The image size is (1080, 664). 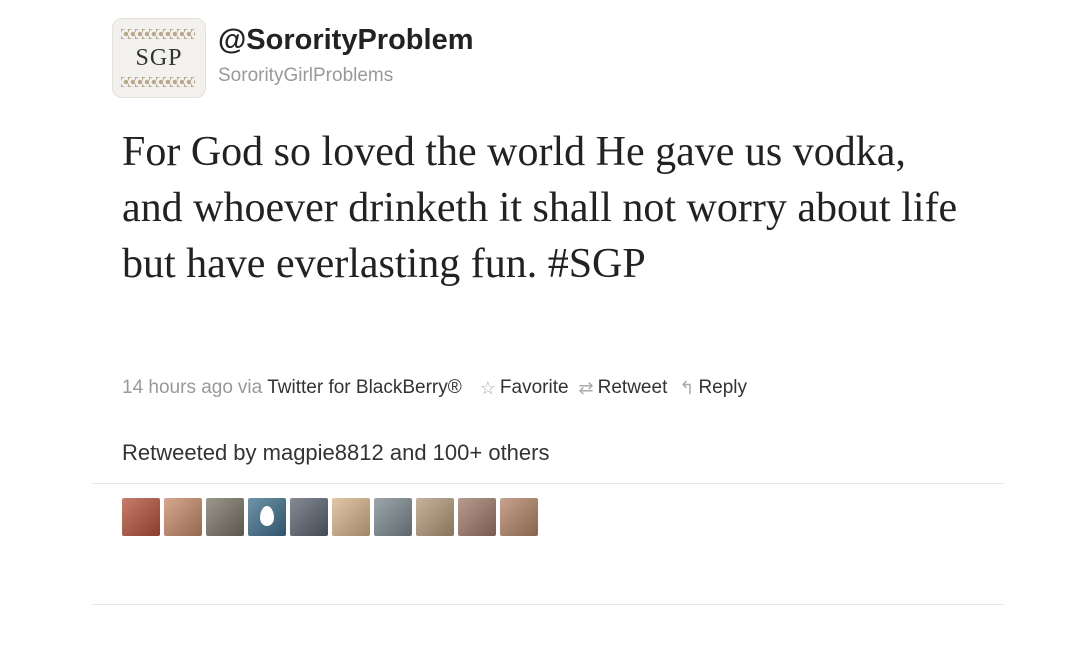 I want to click on retweeter-avatars, so click(x=330, y=517).